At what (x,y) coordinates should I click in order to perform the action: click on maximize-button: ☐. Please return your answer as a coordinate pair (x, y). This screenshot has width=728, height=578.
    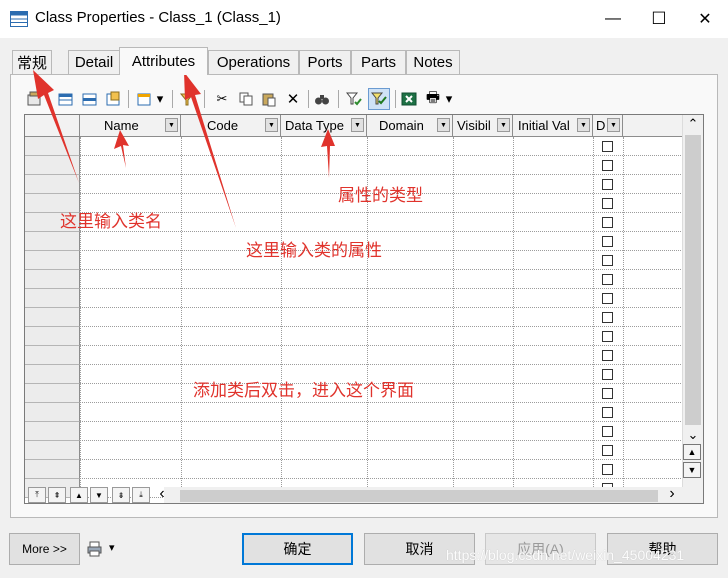
    Looking at the image, I should click on (659, 19).